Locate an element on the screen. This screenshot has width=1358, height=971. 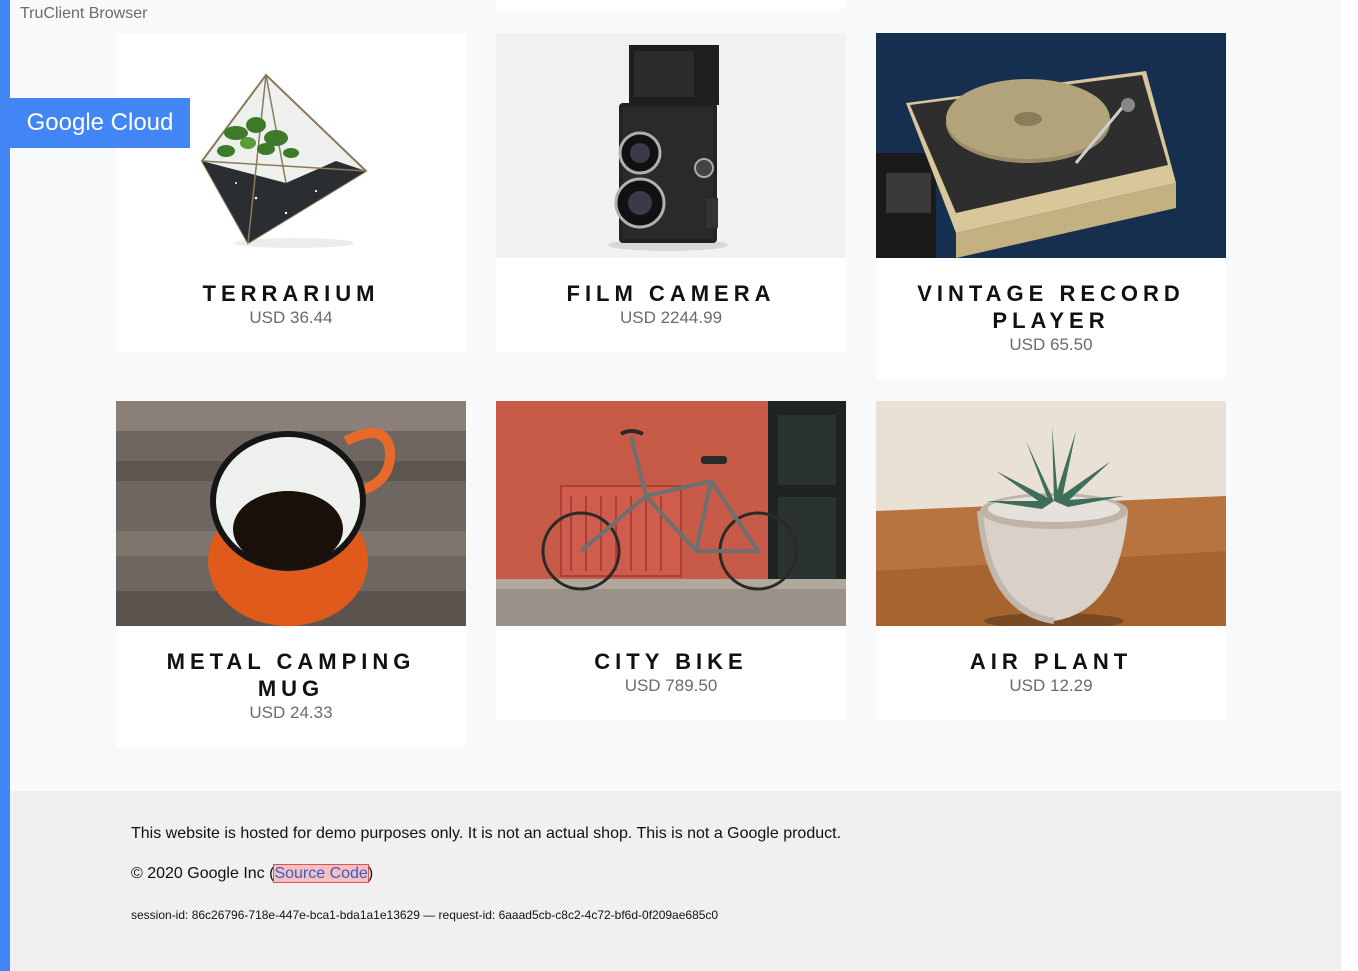
copyright-close: ) is located at coordinates (370, 873).